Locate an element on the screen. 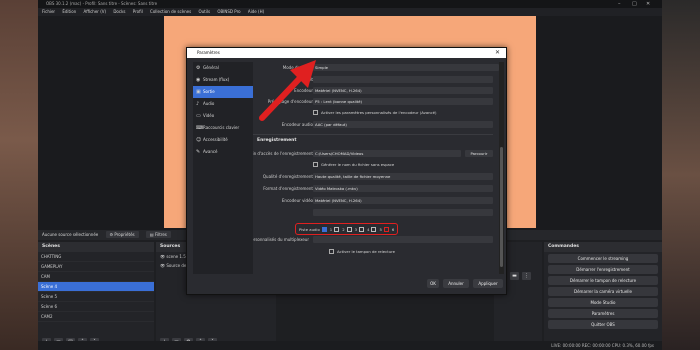 The height and width of the screenshot is (350, 700). properties-label: Propriétés is located at coordinates (124, 234).